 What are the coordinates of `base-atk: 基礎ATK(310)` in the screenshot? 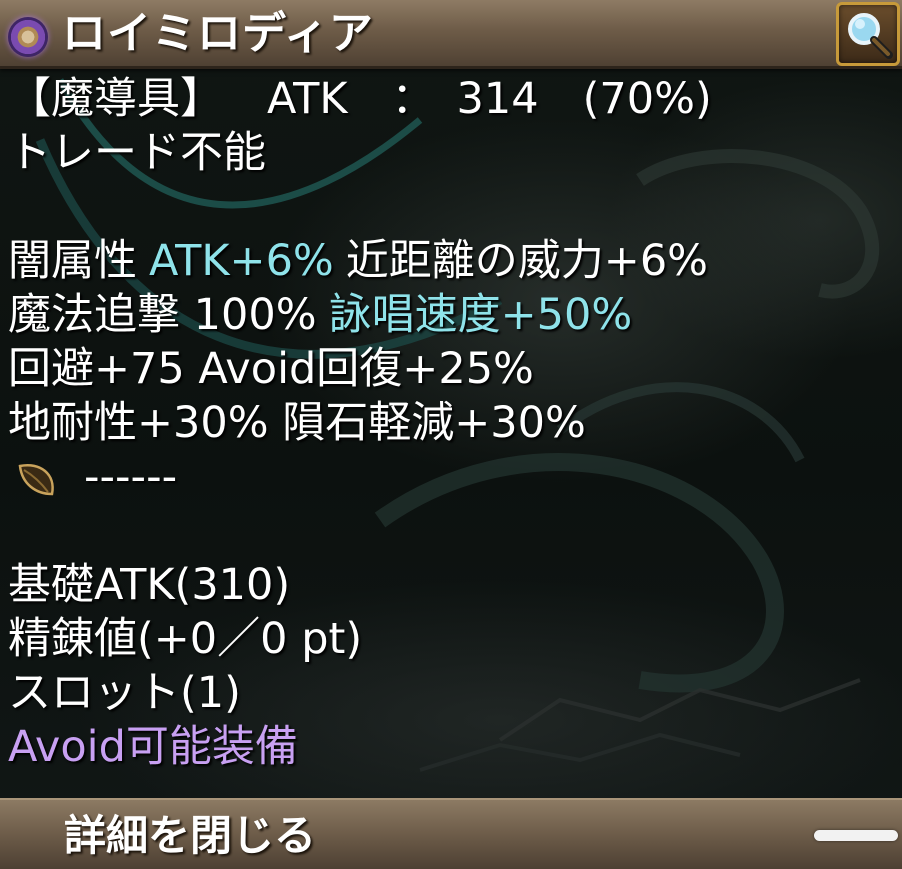 It's located at (149, 585).